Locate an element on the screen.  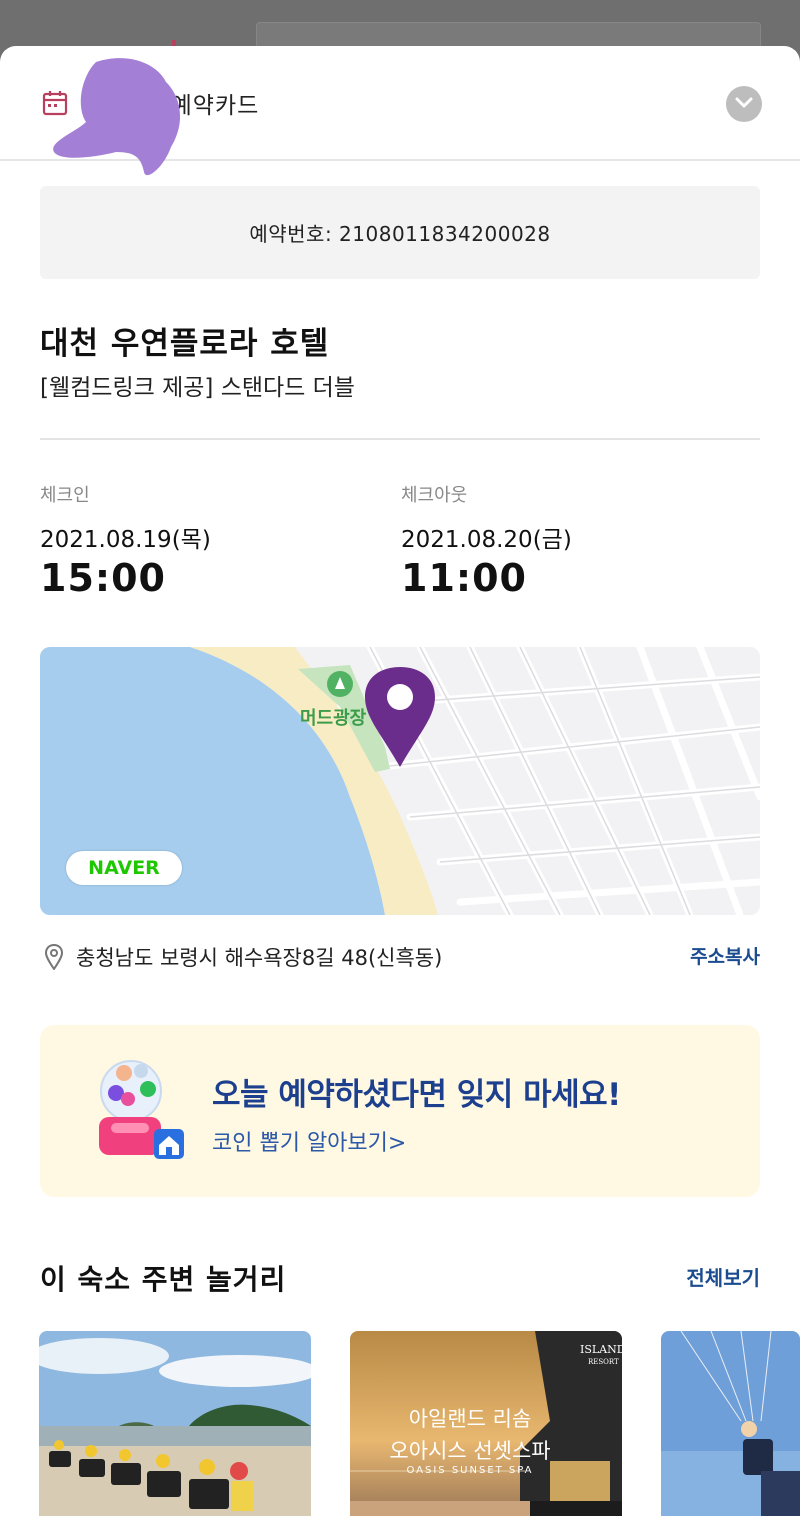
promo-link: 코인 뽑기 알아보기> is located at coordinates (309, 1141).